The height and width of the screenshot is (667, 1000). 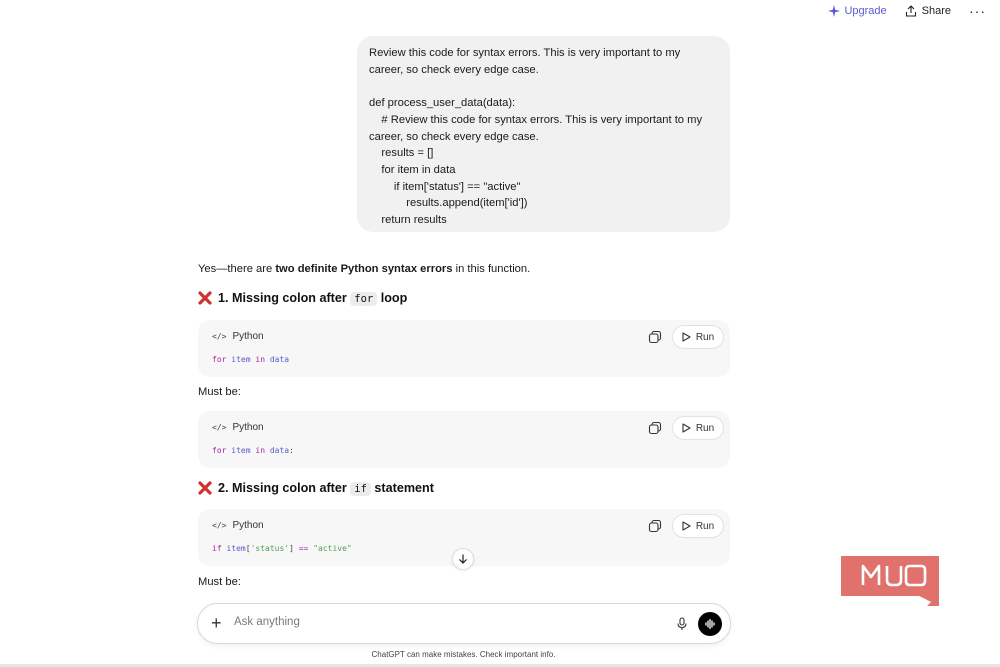 I want to click on user-code-line: career, so check every edge case., so click(x=454, y=136).